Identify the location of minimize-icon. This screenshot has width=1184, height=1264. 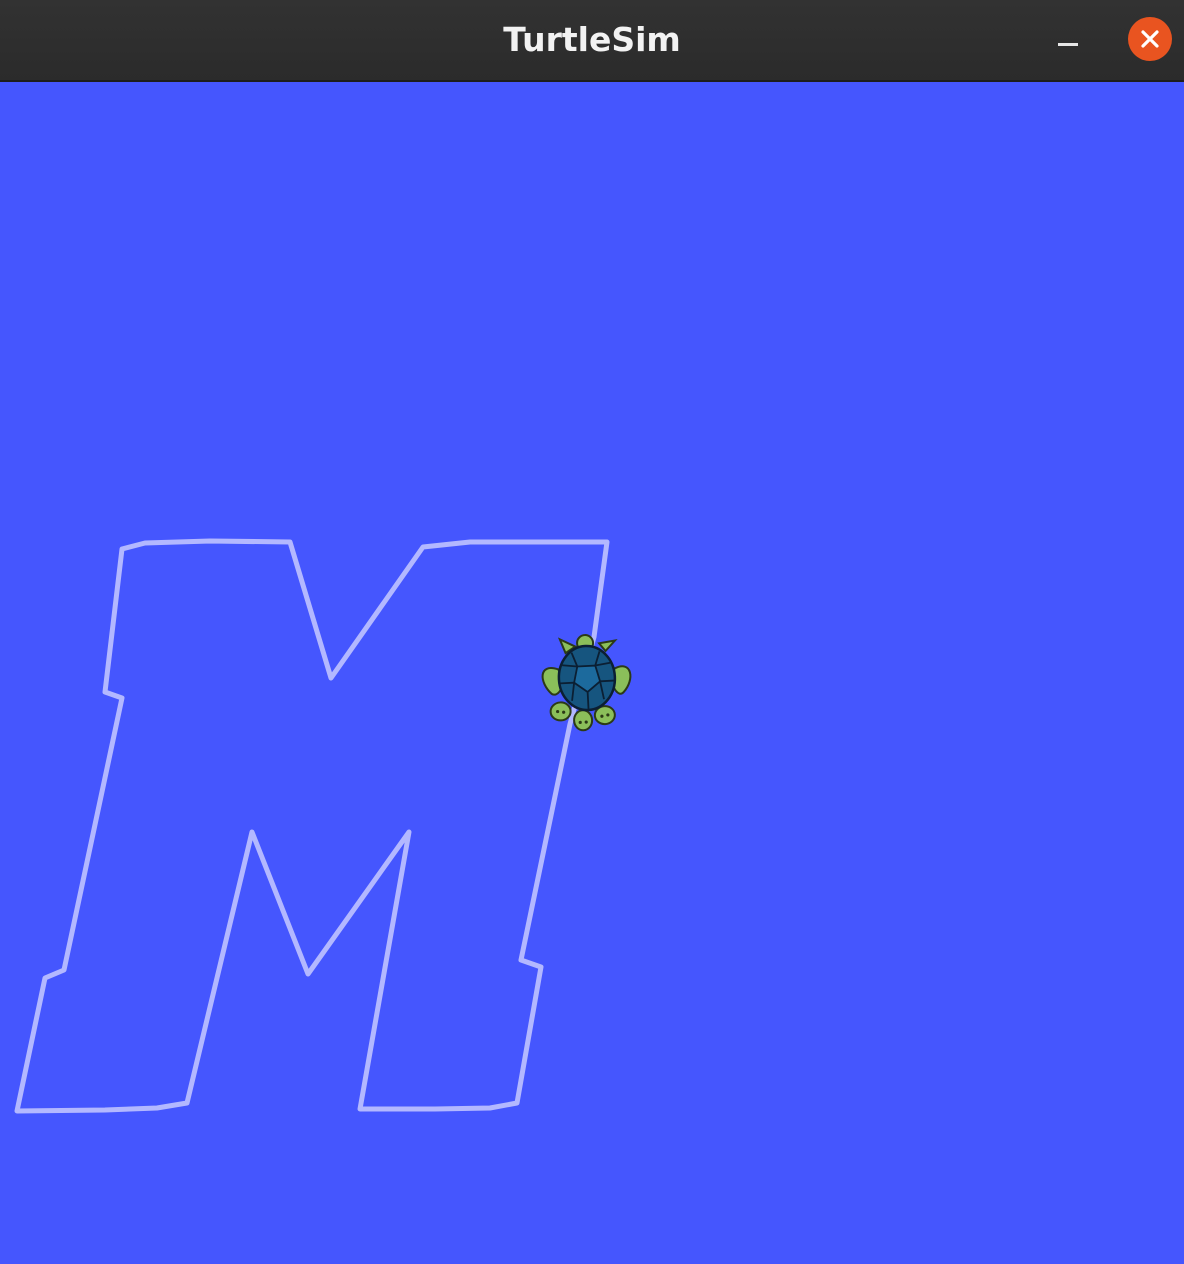
(1068, 44).